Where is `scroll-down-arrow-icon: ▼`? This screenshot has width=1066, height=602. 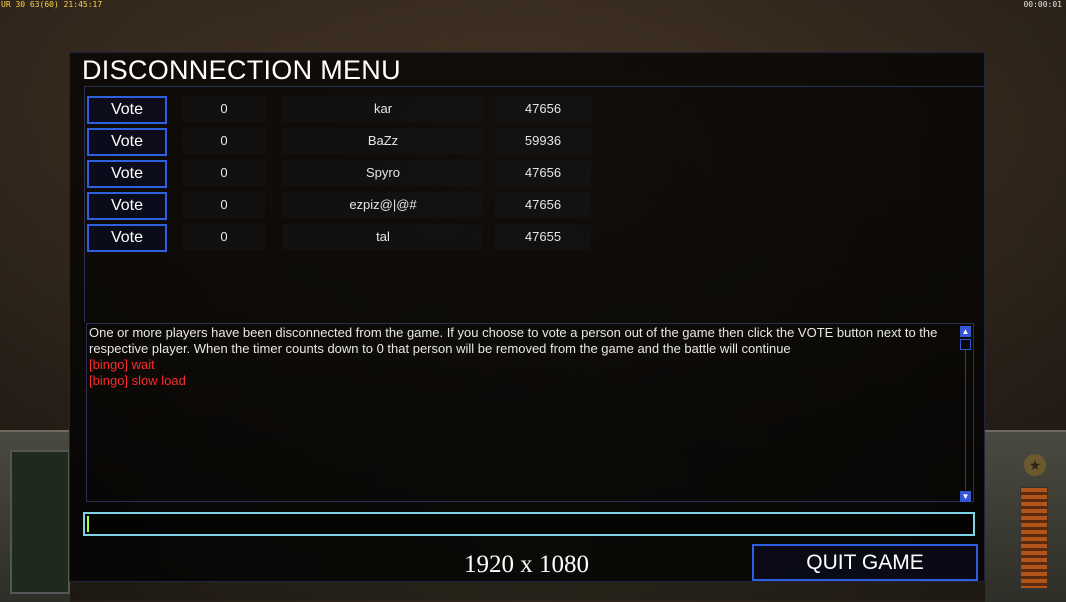 scroll-down-arrow-icon: ▼ is located at coordinates (965, 496).